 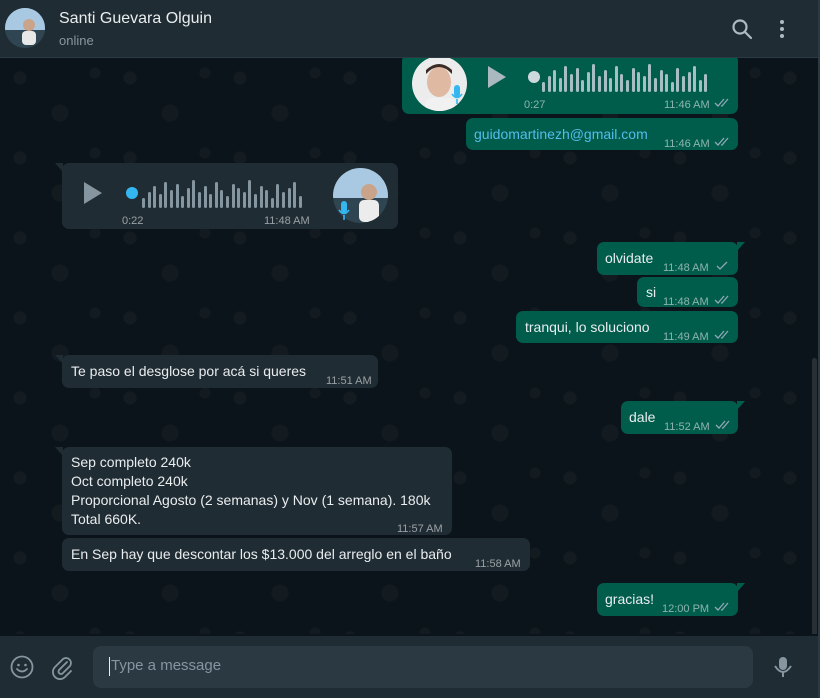 What do you see at coordinates (814, 496) in the screenshot?
I see `scrollbar` at bounding box center [814, 496].